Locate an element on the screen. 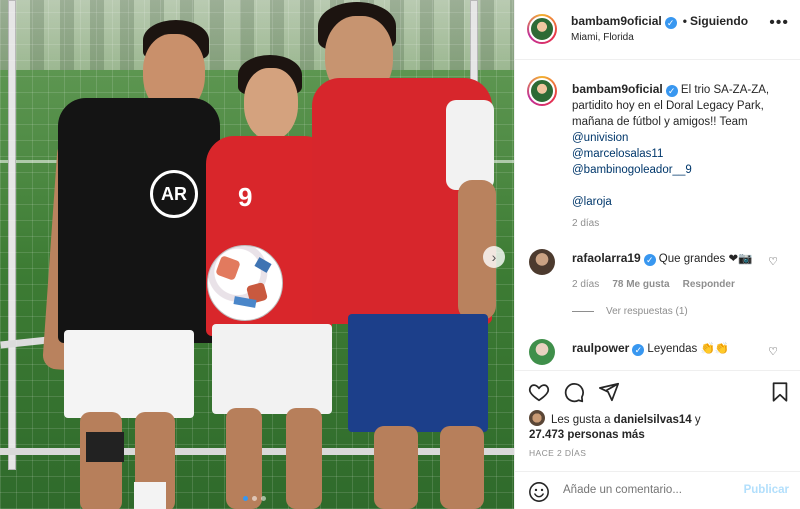  soccer-ball is located at coordinates (245, 283).